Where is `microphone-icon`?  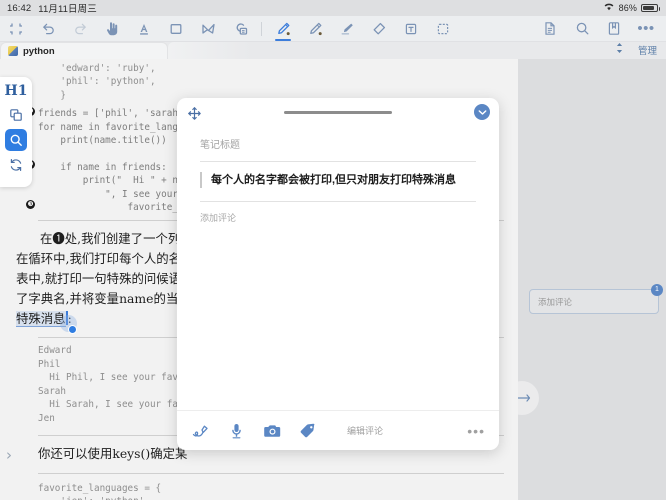
microphone-icon is located at coordinates (236, 431).